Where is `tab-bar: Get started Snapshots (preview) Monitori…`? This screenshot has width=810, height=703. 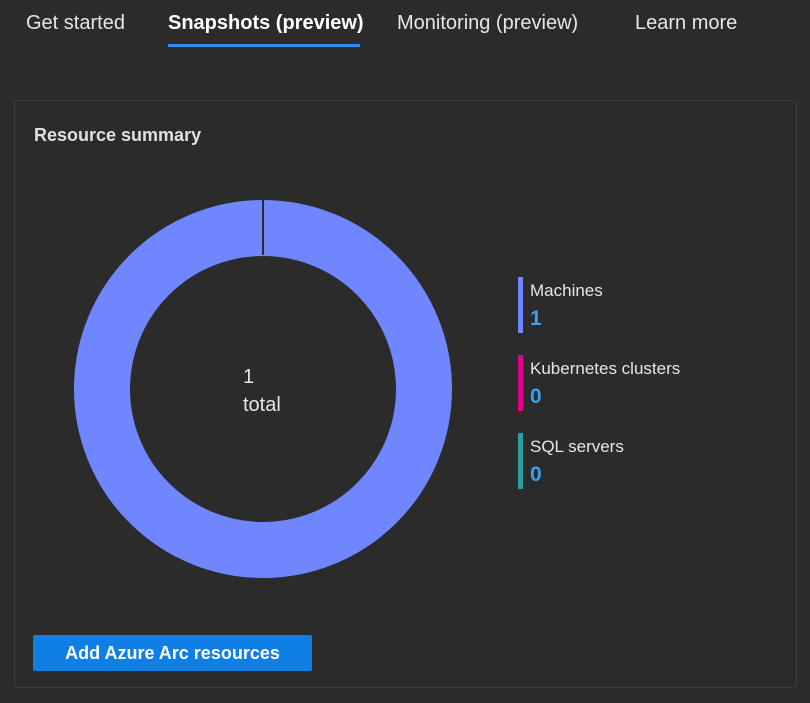
tab-bar: Get started Snapshots (preview) Monitori… is located at coordinates (405, 25).